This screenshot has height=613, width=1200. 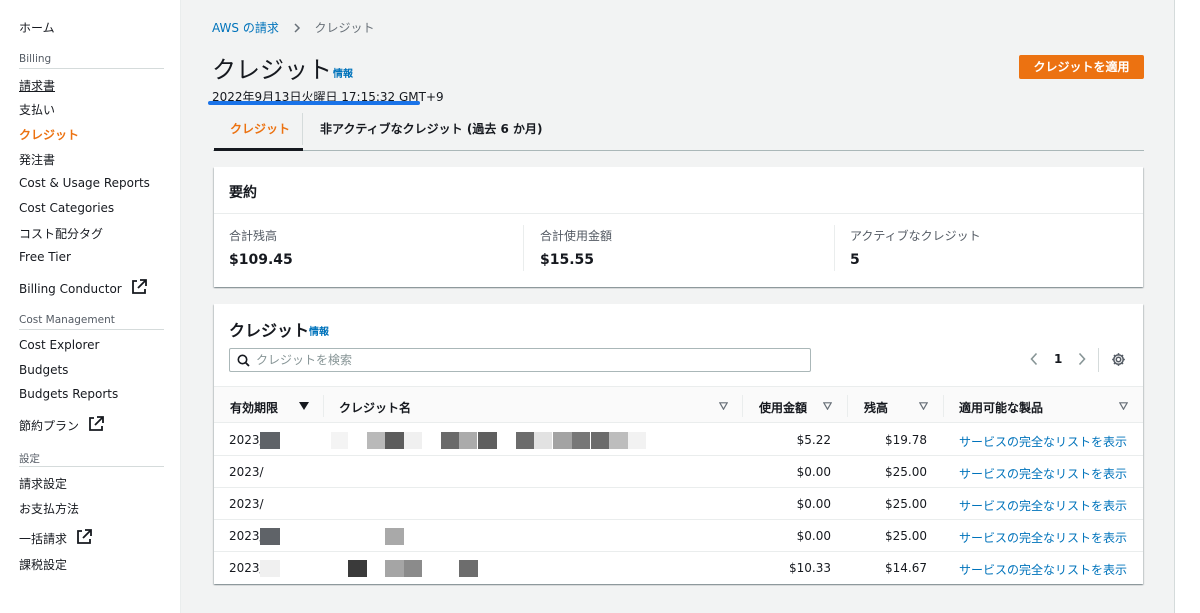 I want to click on credits-info-link: 情報, so click(x=319, y=330).